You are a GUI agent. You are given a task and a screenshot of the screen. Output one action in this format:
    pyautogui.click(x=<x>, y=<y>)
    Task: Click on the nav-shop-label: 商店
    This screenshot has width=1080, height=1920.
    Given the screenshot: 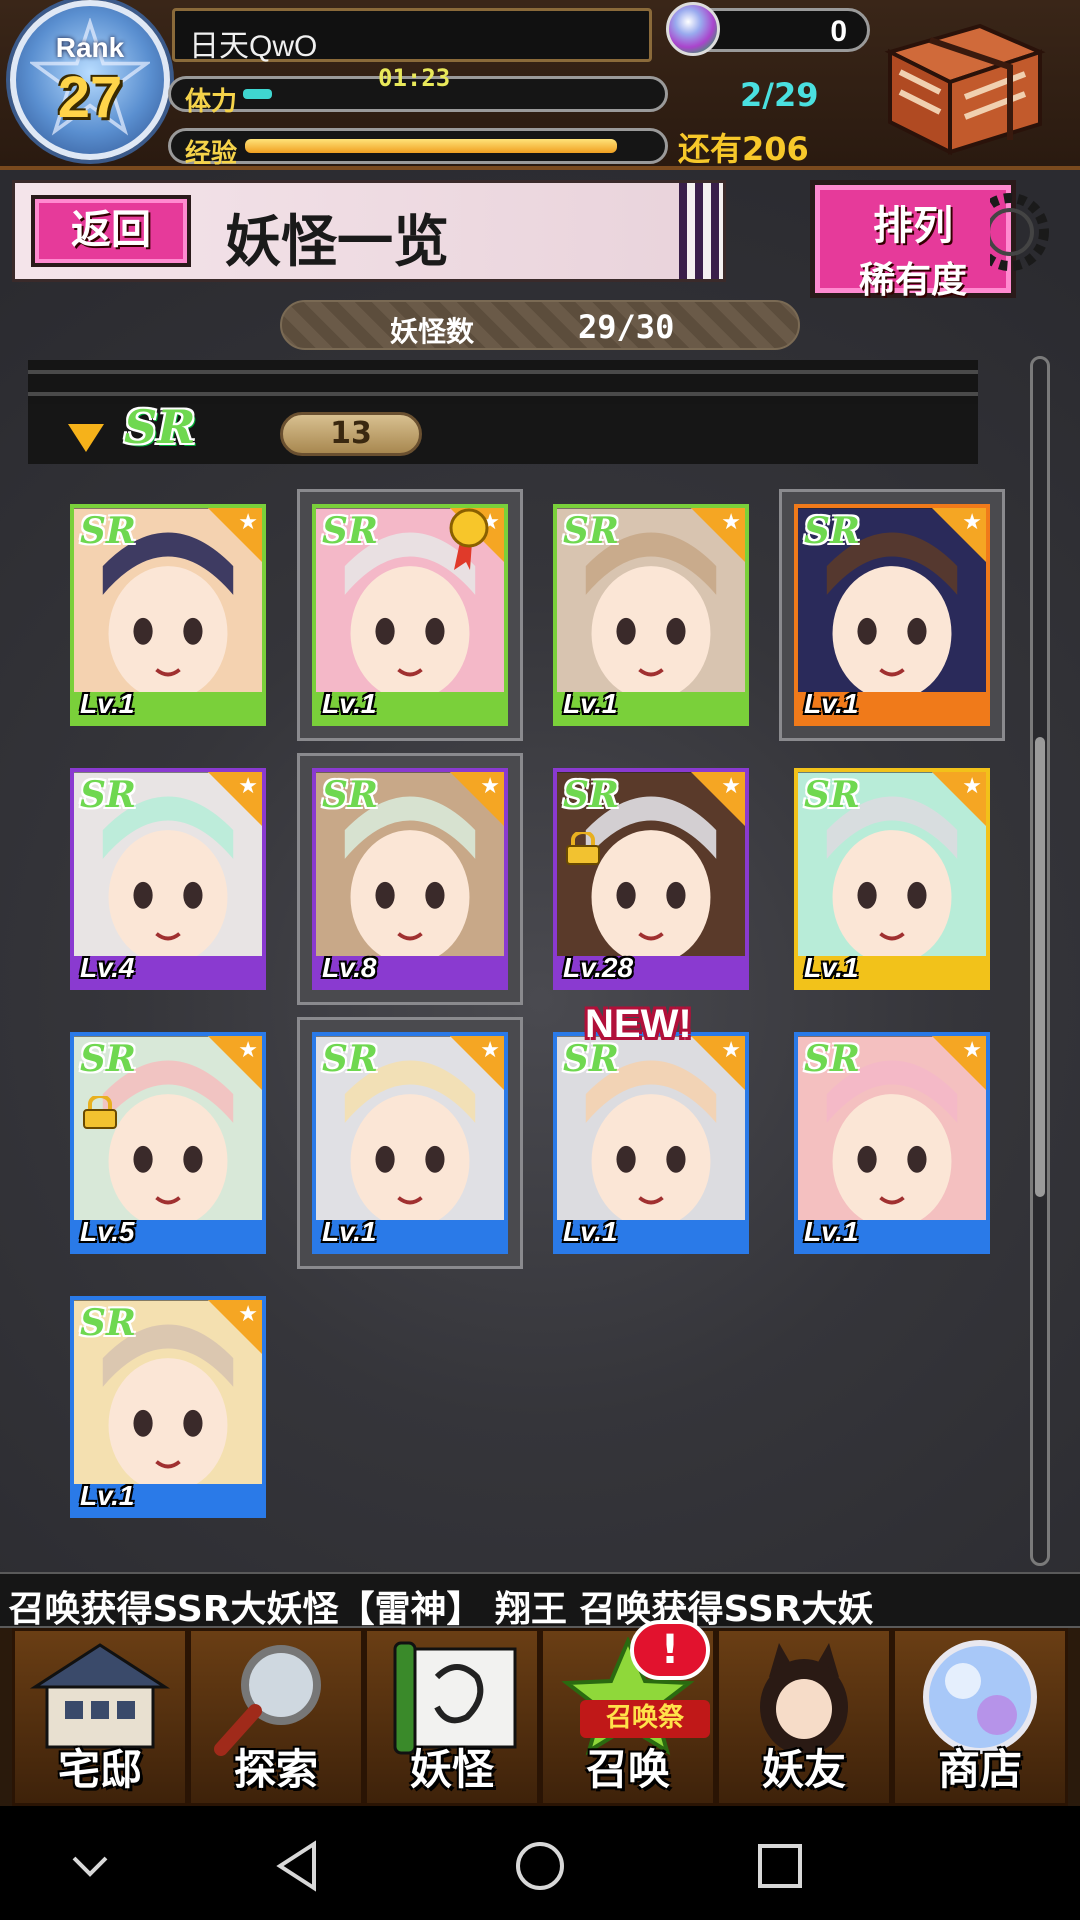 What is the action you would take?
    pyautogui.click(x=979, y=1769)
    